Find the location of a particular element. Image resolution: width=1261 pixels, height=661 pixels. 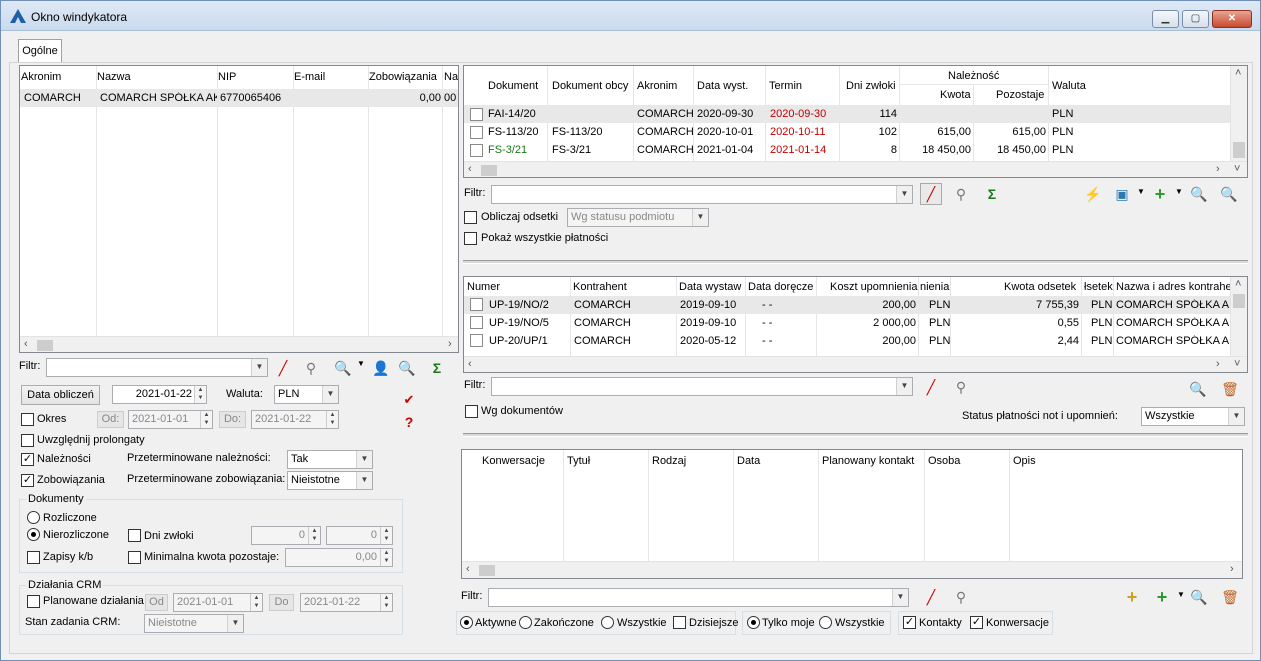

crm-grid-hscroll: ‹ › is located at coordinates (852, 569).